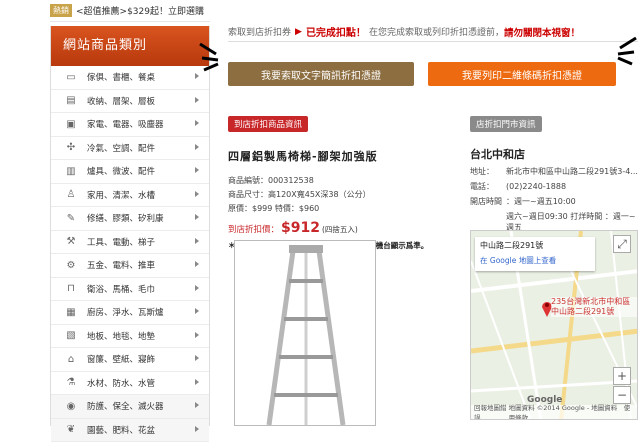  I want to click on product-name: 四層鋁製馬椅梯-腳架加強版, so click(338, 156).